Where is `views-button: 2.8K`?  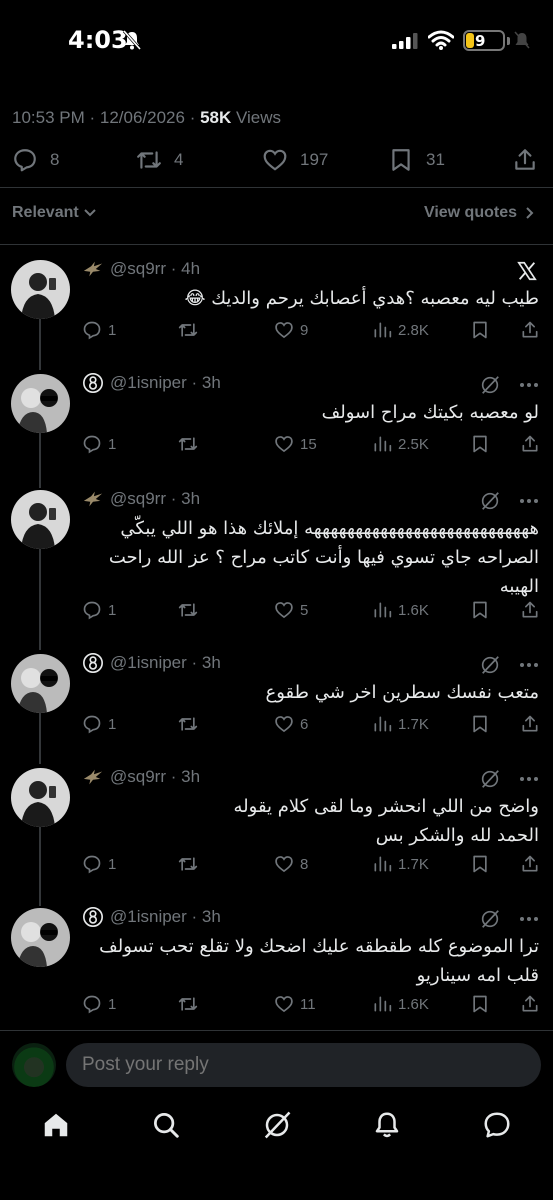
views-button: 2.8K is located at coordinates (400, 330).